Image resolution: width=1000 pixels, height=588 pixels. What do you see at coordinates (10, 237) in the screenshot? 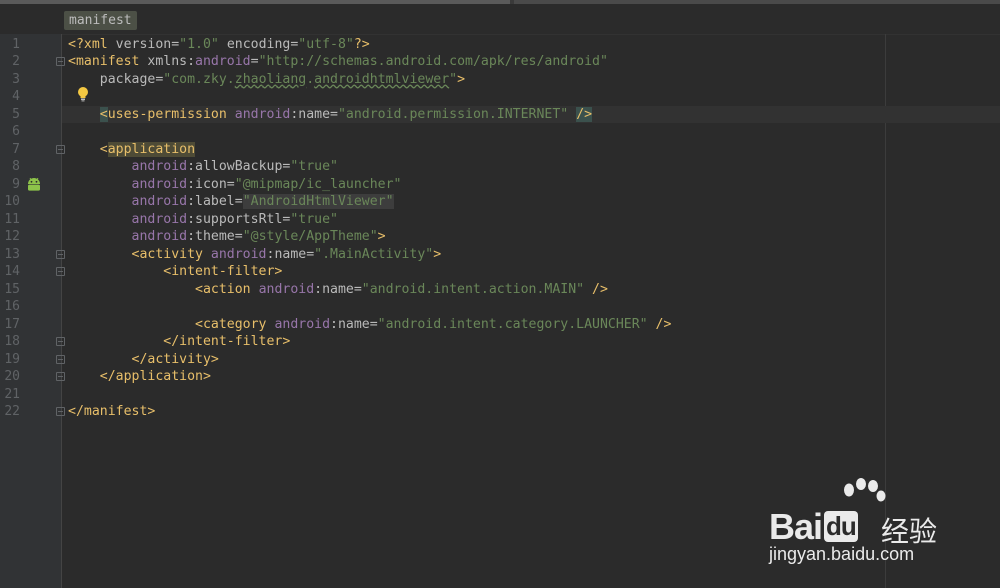
I see `line-number: 12` at bounding box center [10, 237].